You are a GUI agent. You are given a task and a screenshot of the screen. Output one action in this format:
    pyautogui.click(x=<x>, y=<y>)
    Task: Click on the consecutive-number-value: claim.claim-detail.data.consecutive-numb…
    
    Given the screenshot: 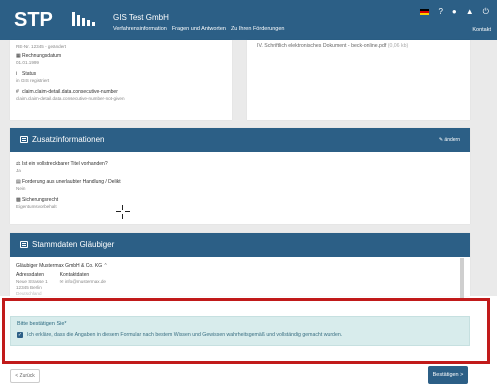 What is the action you would take?
    pyautogui.click(x=70, y=98)
    